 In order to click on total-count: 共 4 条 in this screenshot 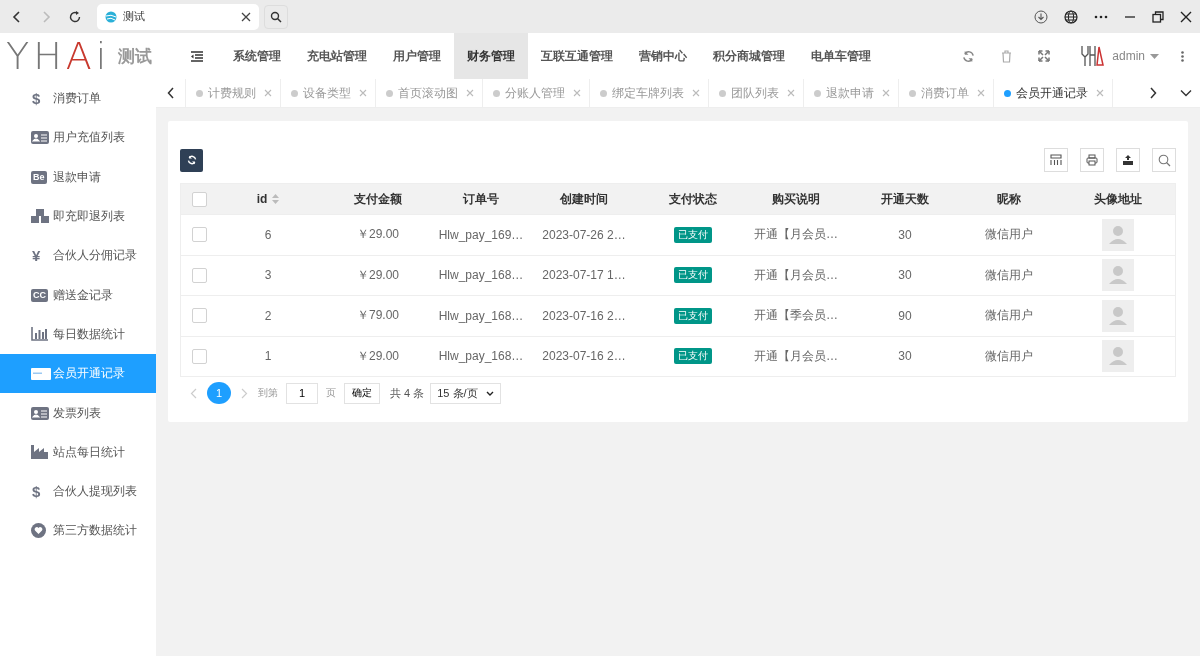, I will do `click(407, 393)`.